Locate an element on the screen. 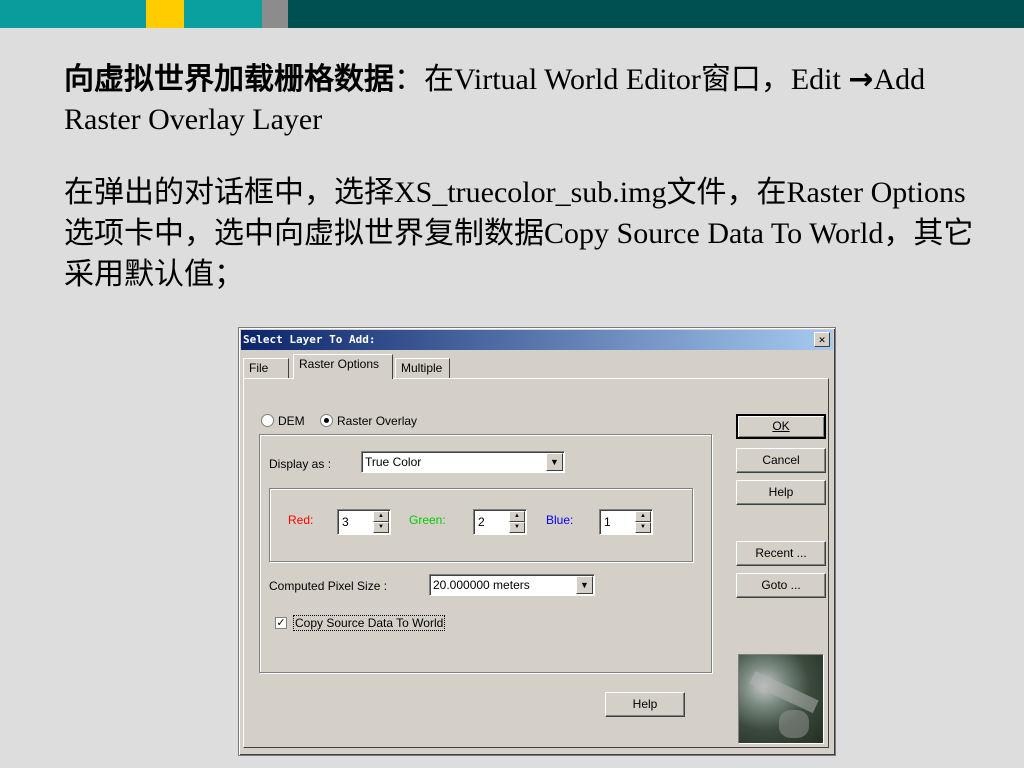 The height and width of the screenshot is (768, 1024). instruction-heading: 向虚拟世界加载栅格数据 is located at coordinates (229, 79).